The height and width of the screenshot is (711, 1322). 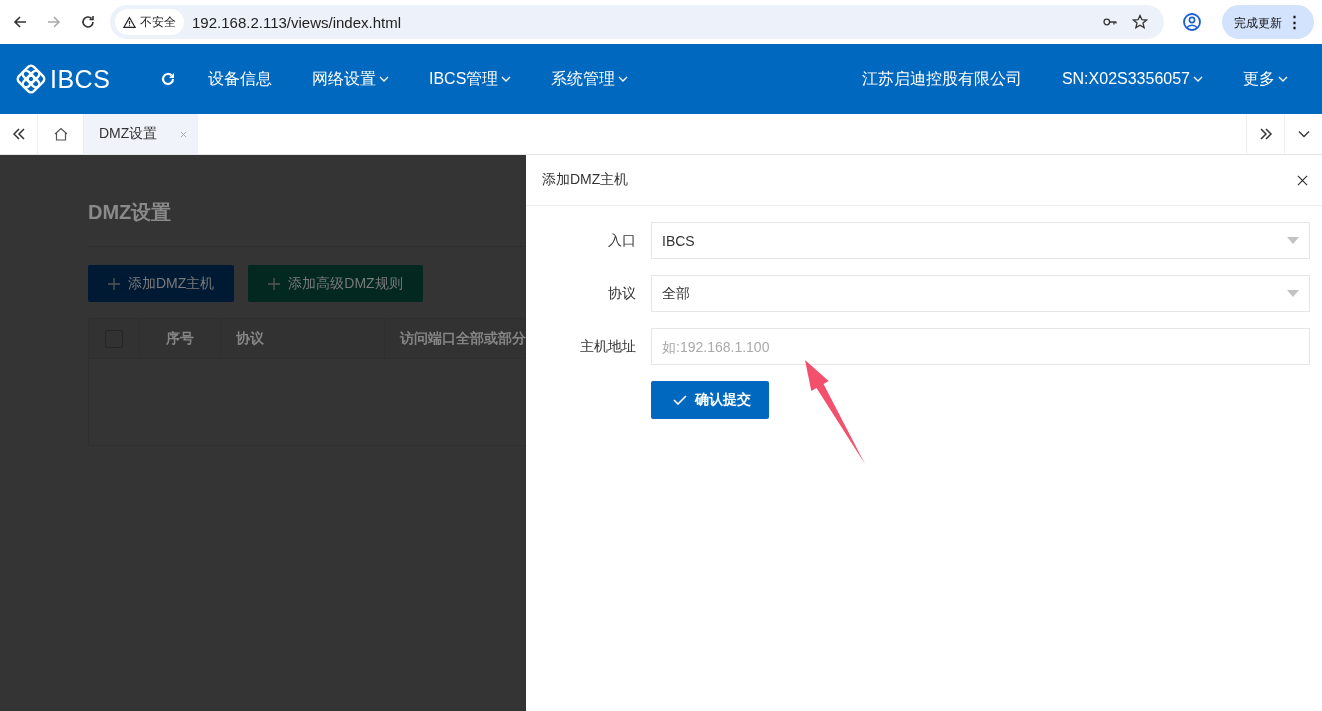 What do you see at coordinates (20, 22) in the screenshot?
I see `back-icon` at bounding box center [20, 22].